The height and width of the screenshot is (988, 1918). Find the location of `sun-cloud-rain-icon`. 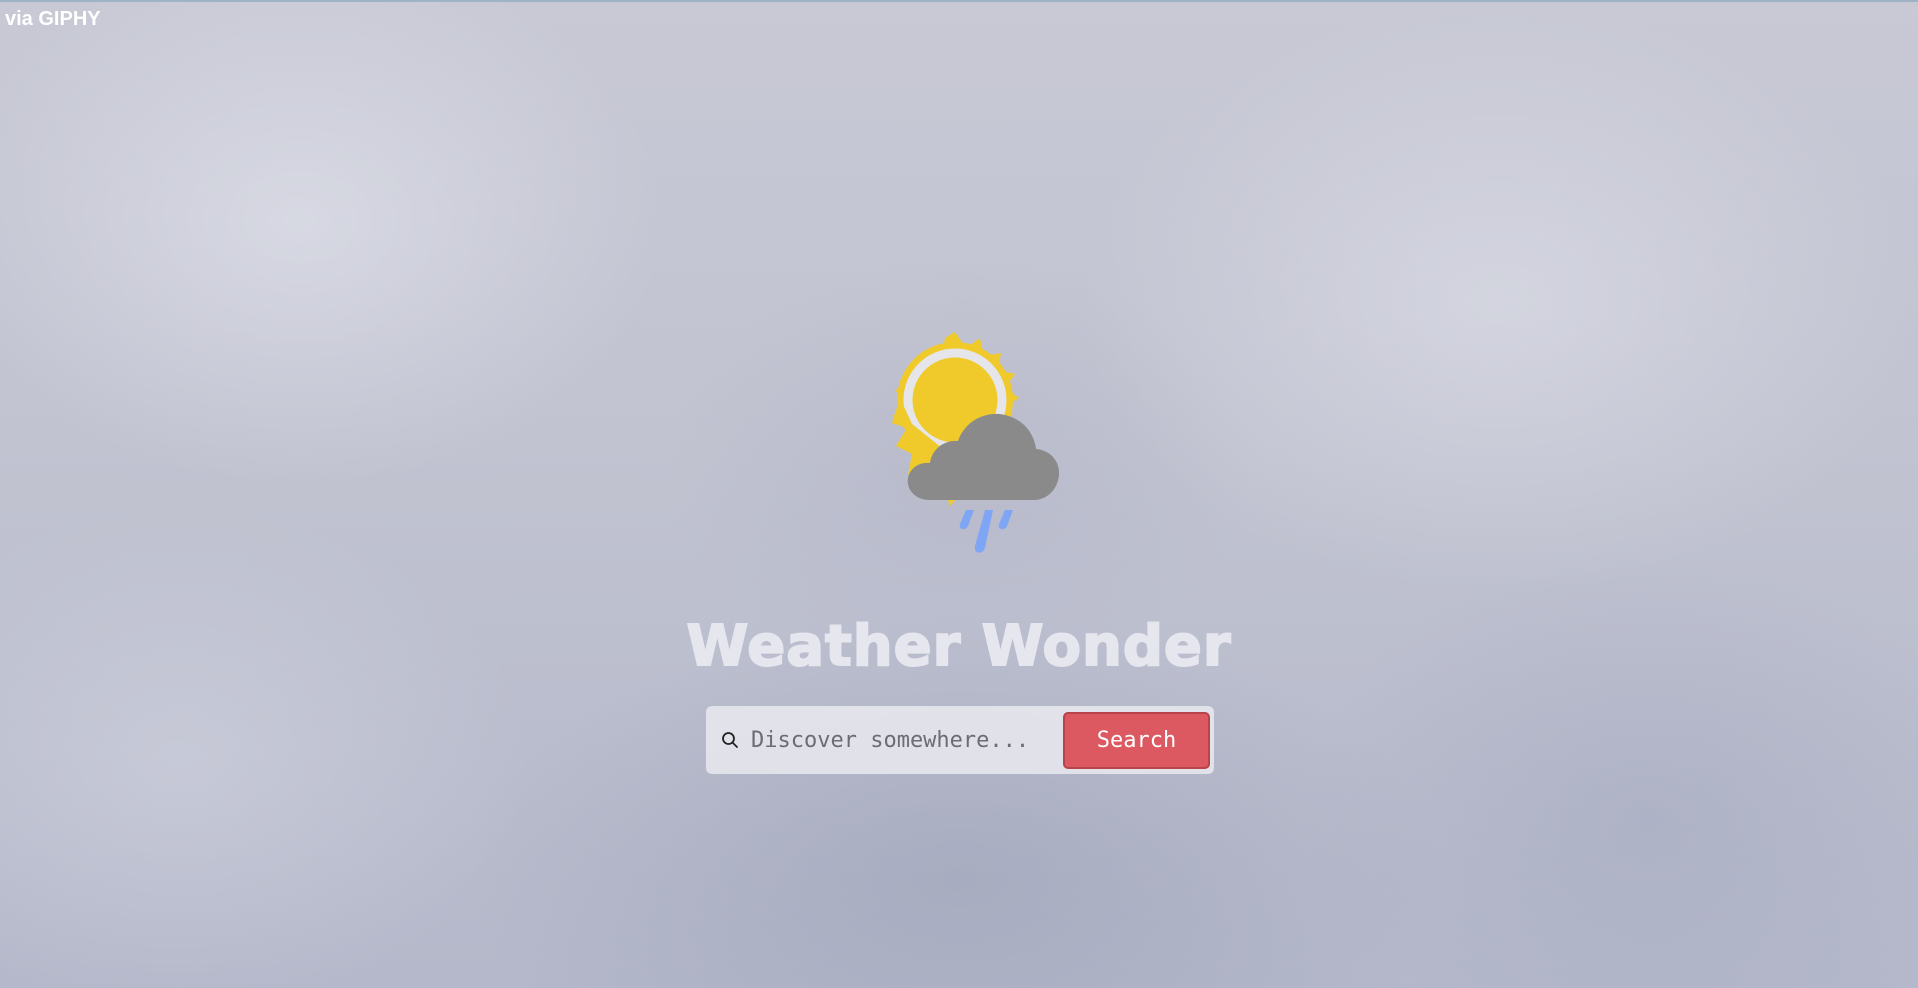

sun-cloud-rain-icon is located at coordinates (976, 442).